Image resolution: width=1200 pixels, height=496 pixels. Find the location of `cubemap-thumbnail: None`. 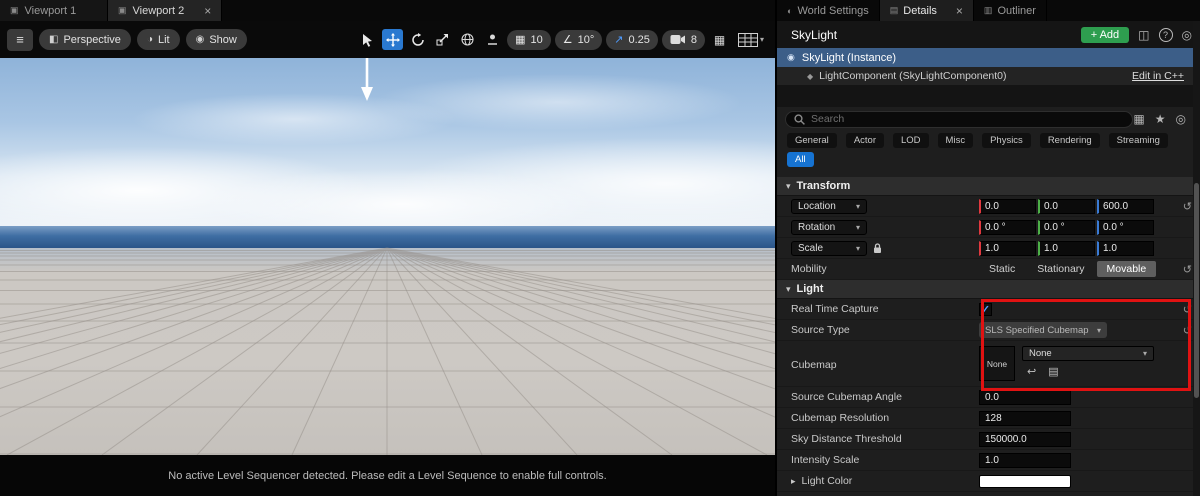

cubemap-thumbnail: None is located at coordinates (997, 363).